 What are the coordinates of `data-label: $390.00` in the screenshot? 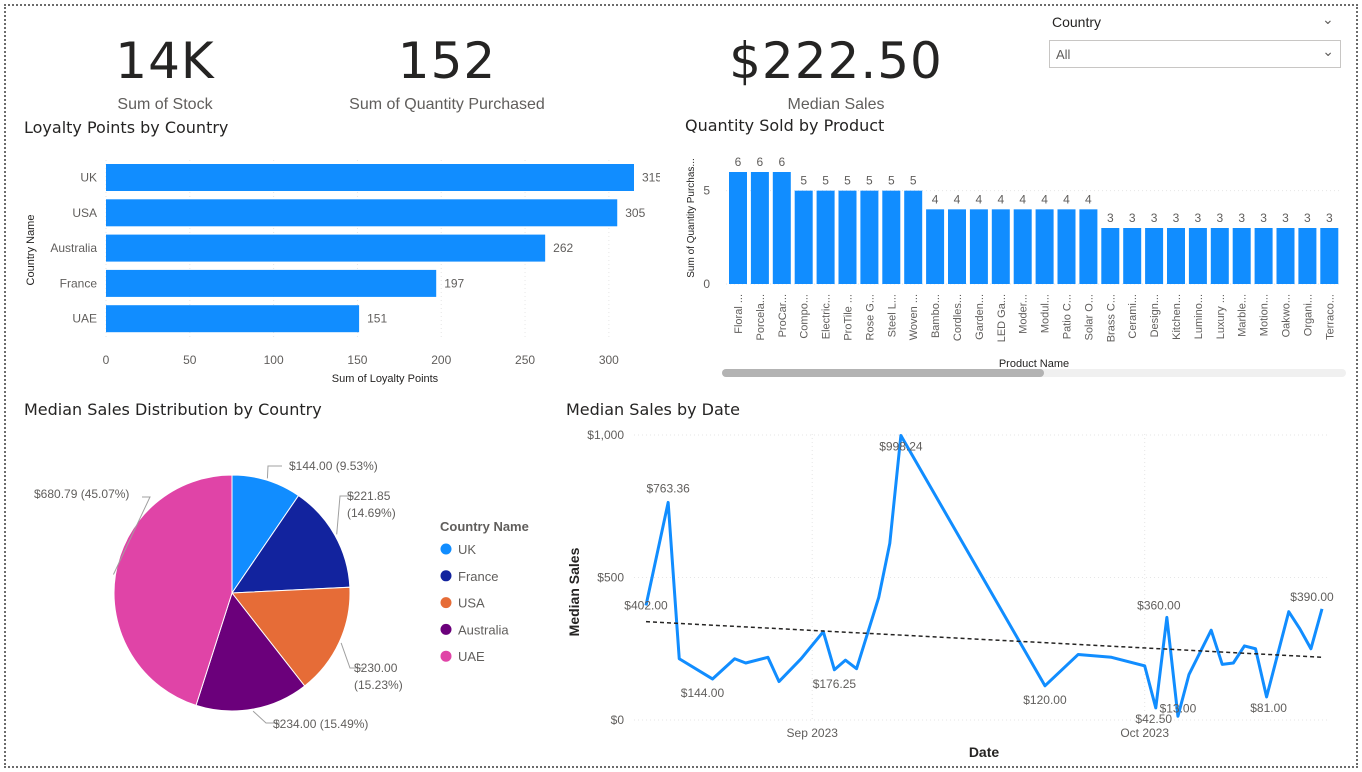 It's located at (1312, 597).